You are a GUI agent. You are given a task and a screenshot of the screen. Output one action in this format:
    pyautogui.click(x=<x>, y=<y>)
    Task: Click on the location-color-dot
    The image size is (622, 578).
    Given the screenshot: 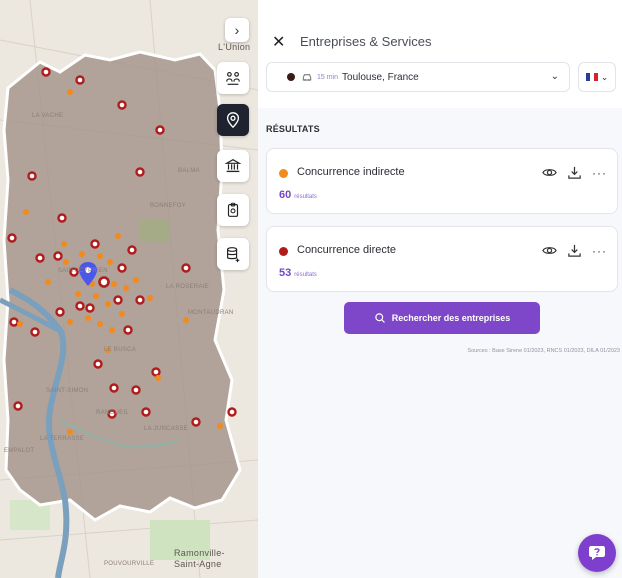 What is the action you would take?
    pyautogui.click(x=291, y=77)
    